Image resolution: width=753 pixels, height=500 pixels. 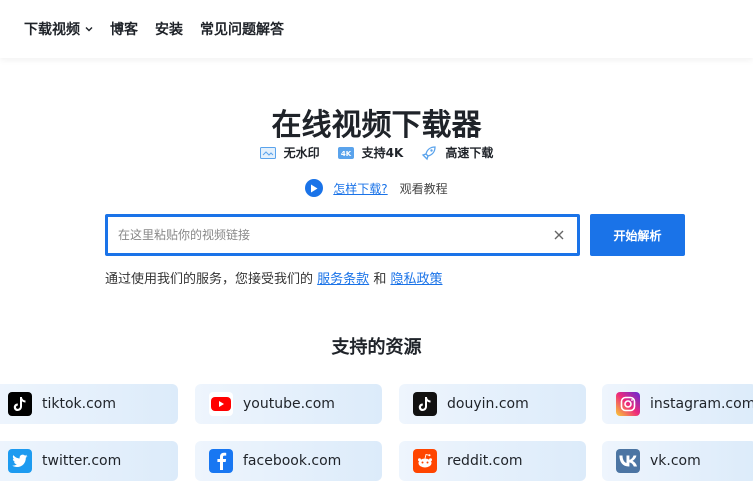 What do you see at coordinates (209, 279) in the screenshot?
I see `terms-prefix: 通过使用我们的服务，您接受我们的` at bounding box center [209, 279].